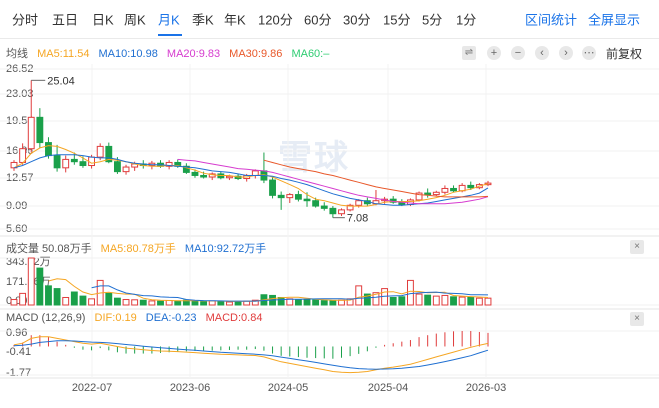  Describe the element at coordinates (388, 388) in the screenshot. I see `x-axis-tick: 2025-04` at that location.